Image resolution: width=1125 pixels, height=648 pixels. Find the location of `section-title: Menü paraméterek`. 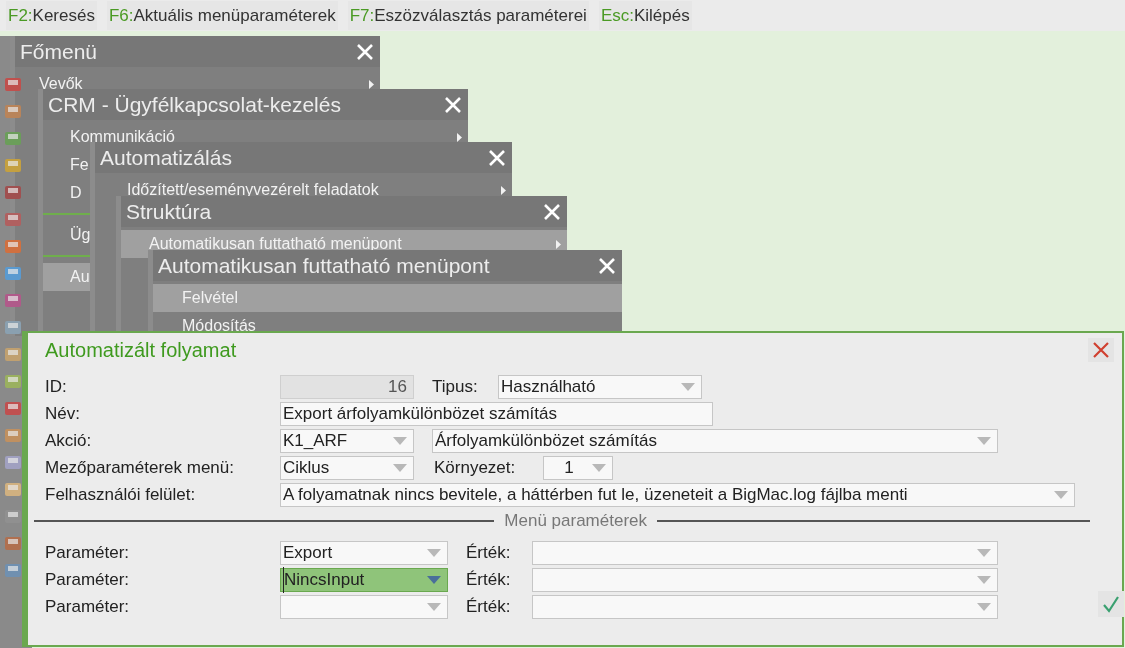

section-title: Menü paraméterek is located at coordinates (575, 521).